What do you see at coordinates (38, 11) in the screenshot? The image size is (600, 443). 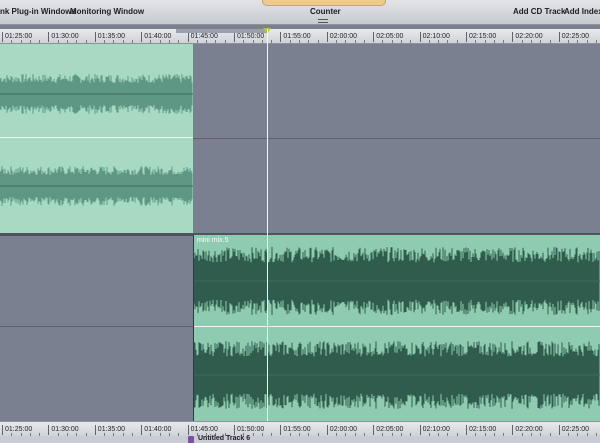 I see `link-plugin-windows-button: nk Plug-in Windows` at bounding box center [38, 11].